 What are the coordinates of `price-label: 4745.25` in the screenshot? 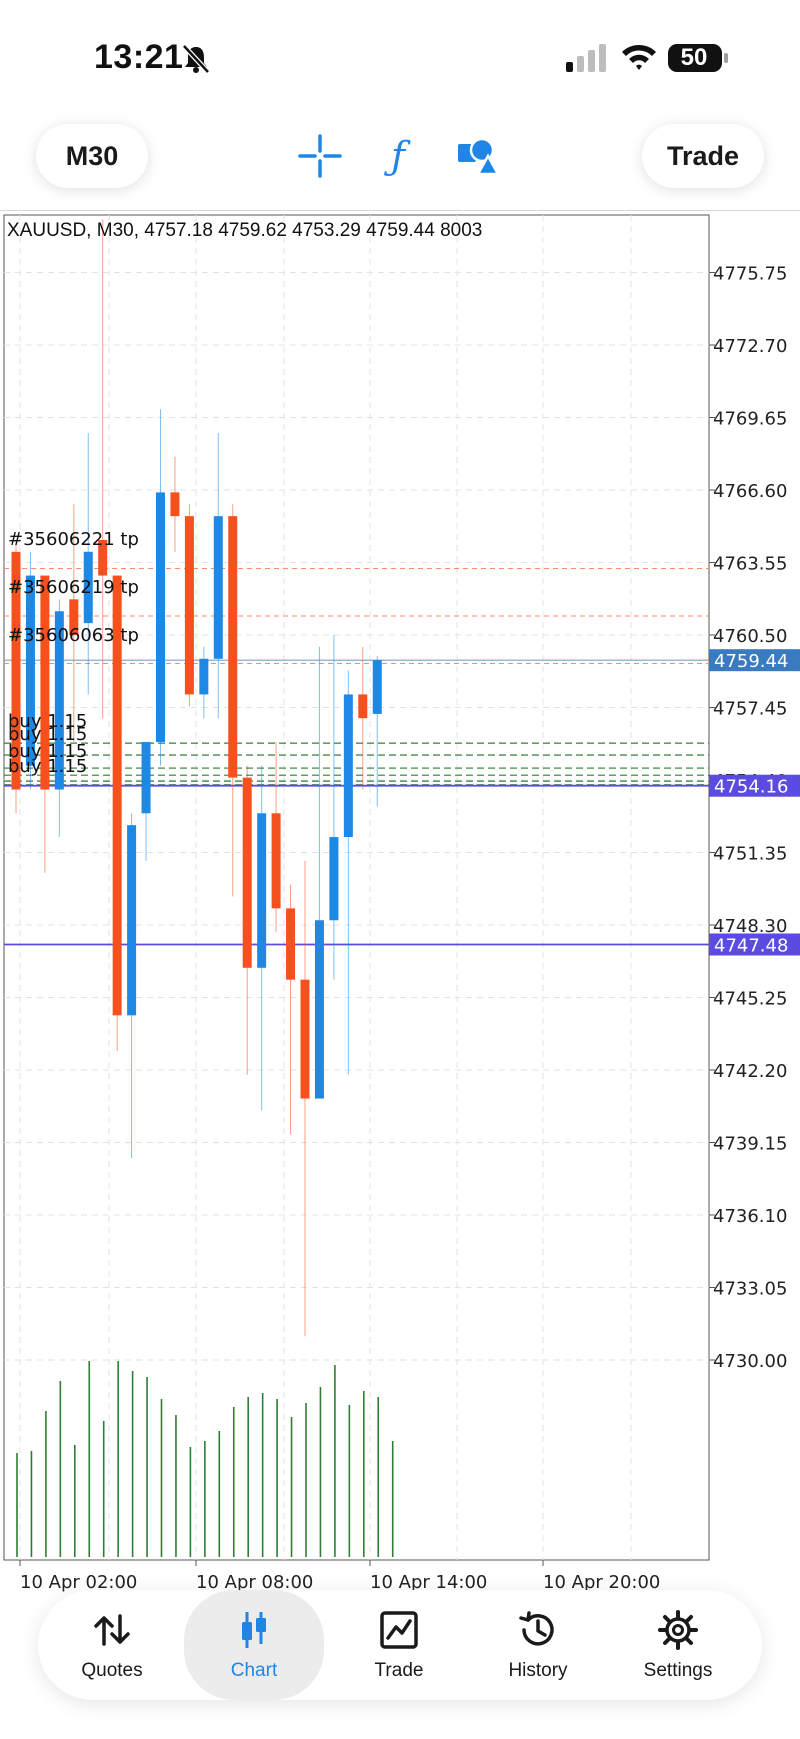 It's located at (750, 999).